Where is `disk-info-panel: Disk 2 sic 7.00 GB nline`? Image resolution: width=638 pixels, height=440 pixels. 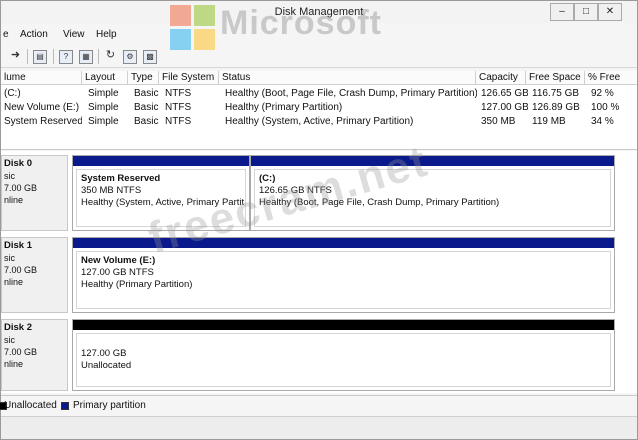
disk-info-panel: Disk 2 sic 7.00 GB nline is located at coordinates (34, 355).